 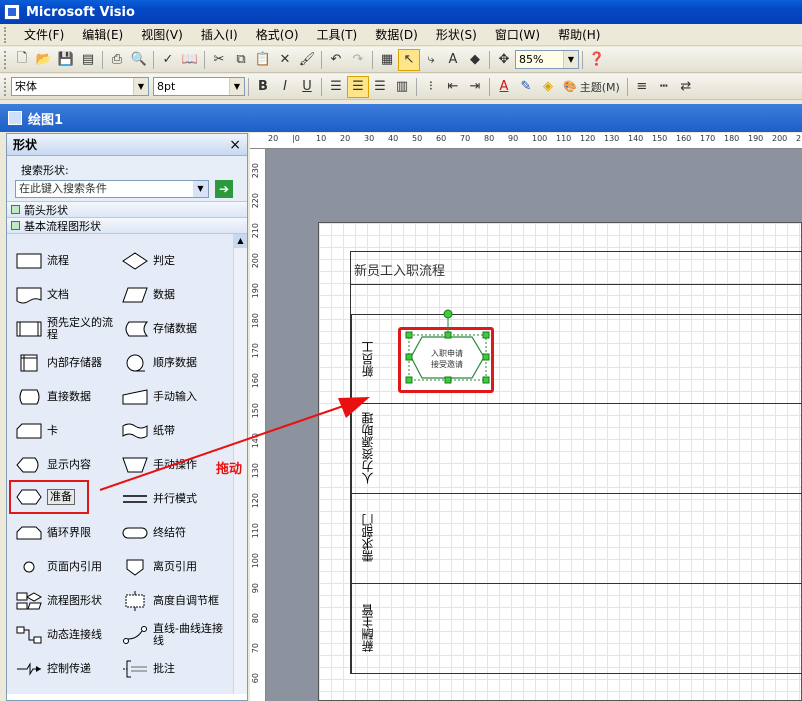 I want to click on font-size-select: 8pt ▼, so click(x=199, y=86).